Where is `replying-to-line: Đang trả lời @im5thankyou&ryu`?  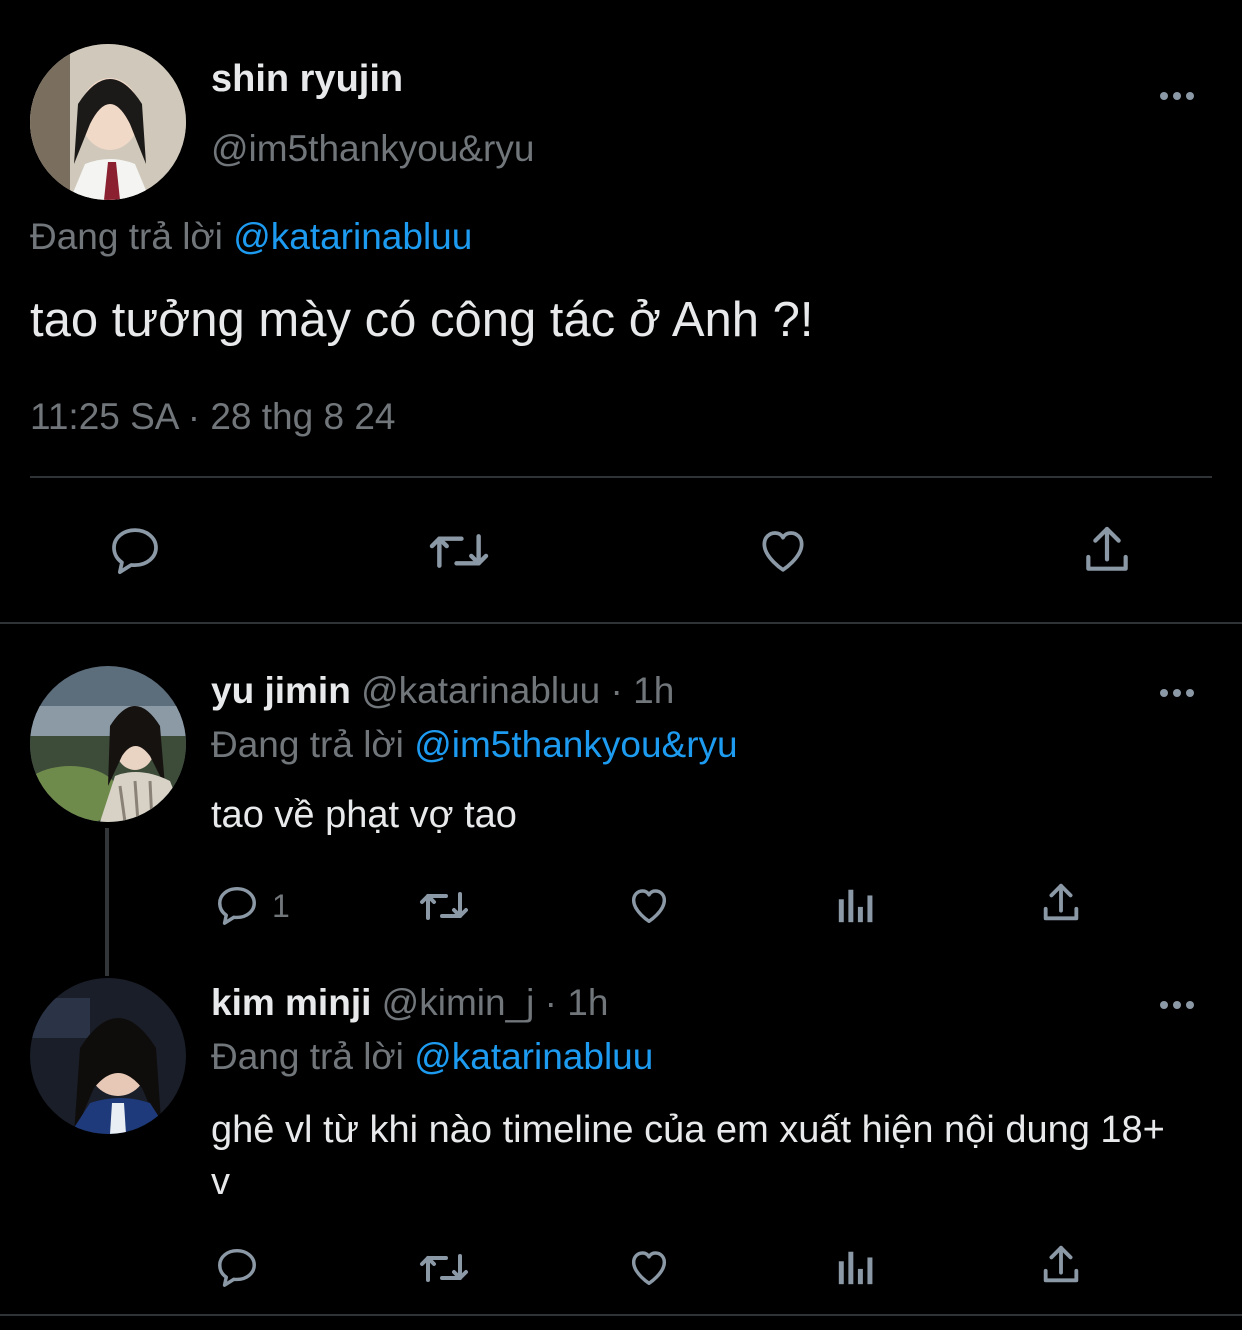
replying-to-line: Đang trả lời @im5thankyou&ryu is located at coordinates (474, 745).